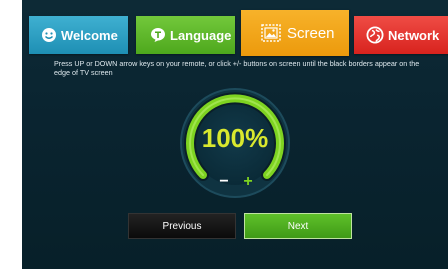 This screenshot has height=269, width=448. I want to click on zoom-dial: 100% − +, so click(235, 143).